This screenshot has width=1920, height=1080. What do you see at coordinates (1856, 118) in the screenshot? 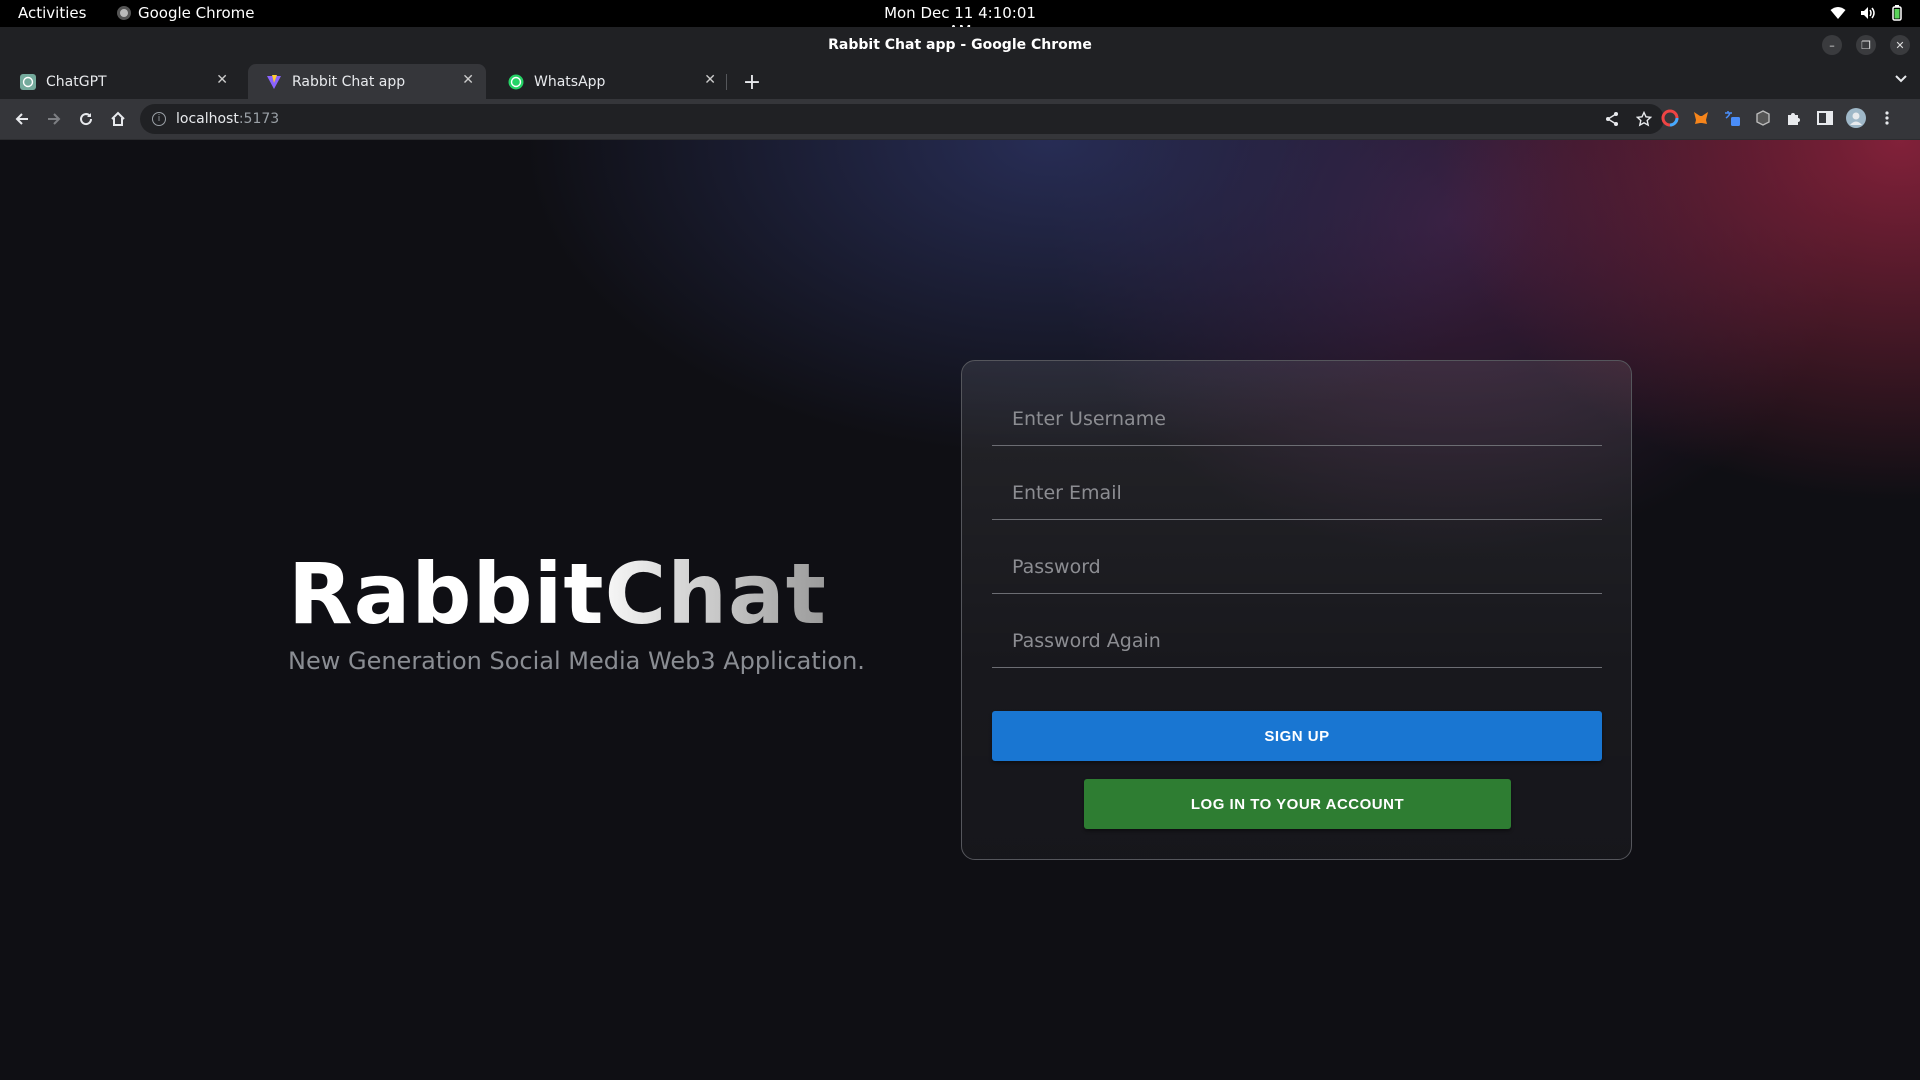
I see `profile-avatar` at bounding box center [1856, 118].